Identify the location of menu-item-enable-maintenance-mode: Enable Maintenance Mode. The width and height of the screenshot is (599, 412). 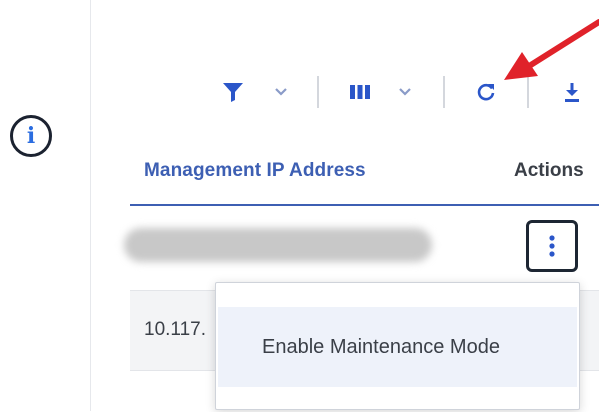
(397, 347).